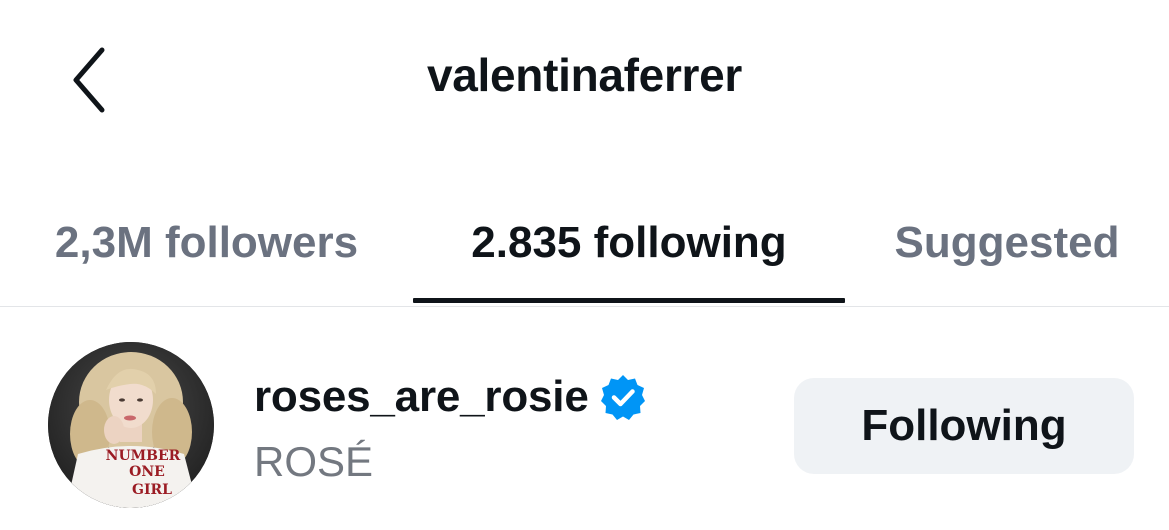 The height and width of the screenshot is (530, 1169). What do you see at coordinates (964, 426) in the screenshot?
I see `following-button: Following` at bounding box center [964, 426].